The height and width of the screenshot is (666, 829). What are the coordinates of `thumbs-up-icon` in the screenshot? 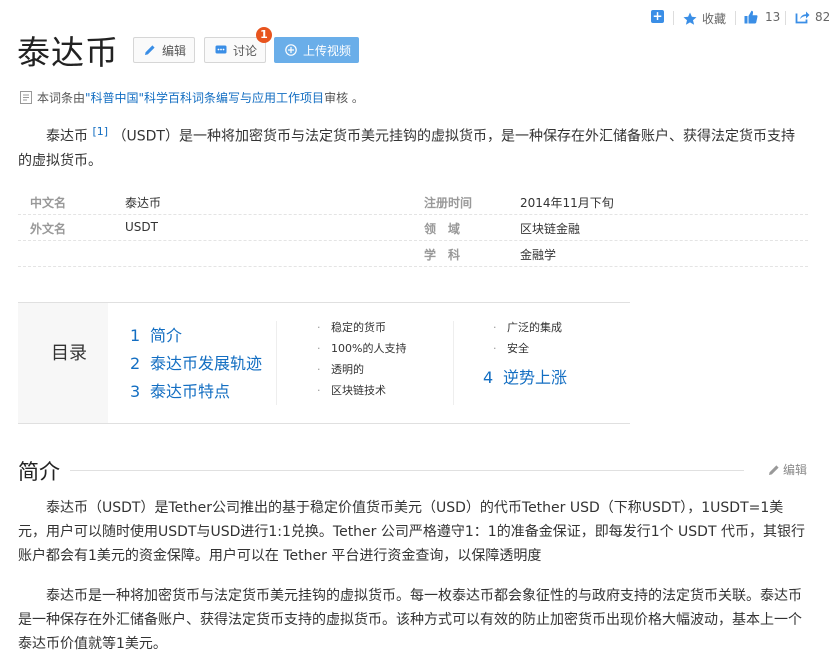 It's located at (751, 17).